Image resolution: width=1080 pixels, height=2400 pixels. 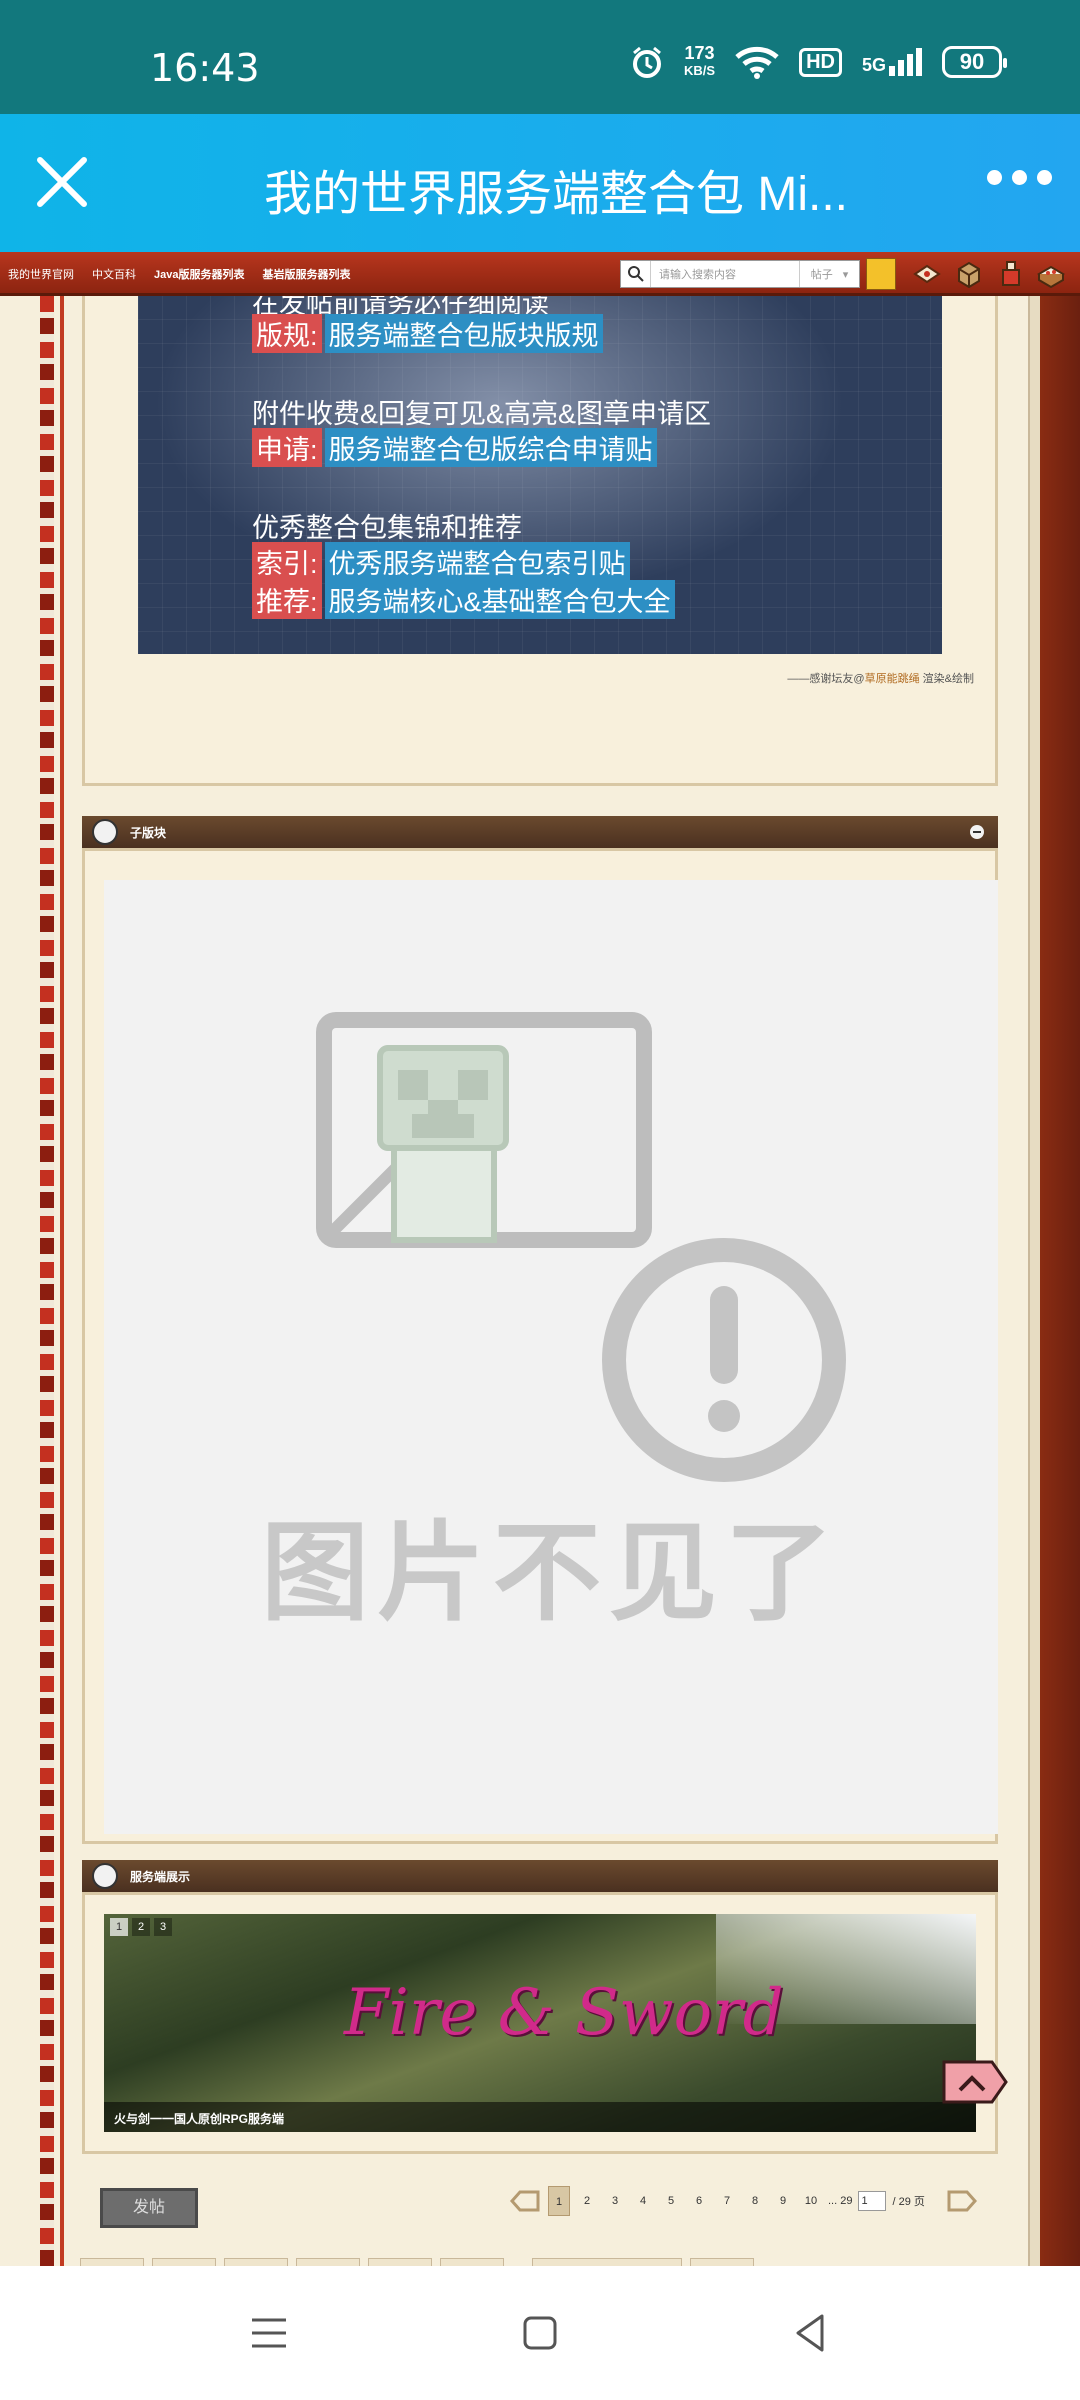 What do you see at coordinates (977, 832) in the screenshot?
I see `collapse-icon` at bounding box center [977, 832].